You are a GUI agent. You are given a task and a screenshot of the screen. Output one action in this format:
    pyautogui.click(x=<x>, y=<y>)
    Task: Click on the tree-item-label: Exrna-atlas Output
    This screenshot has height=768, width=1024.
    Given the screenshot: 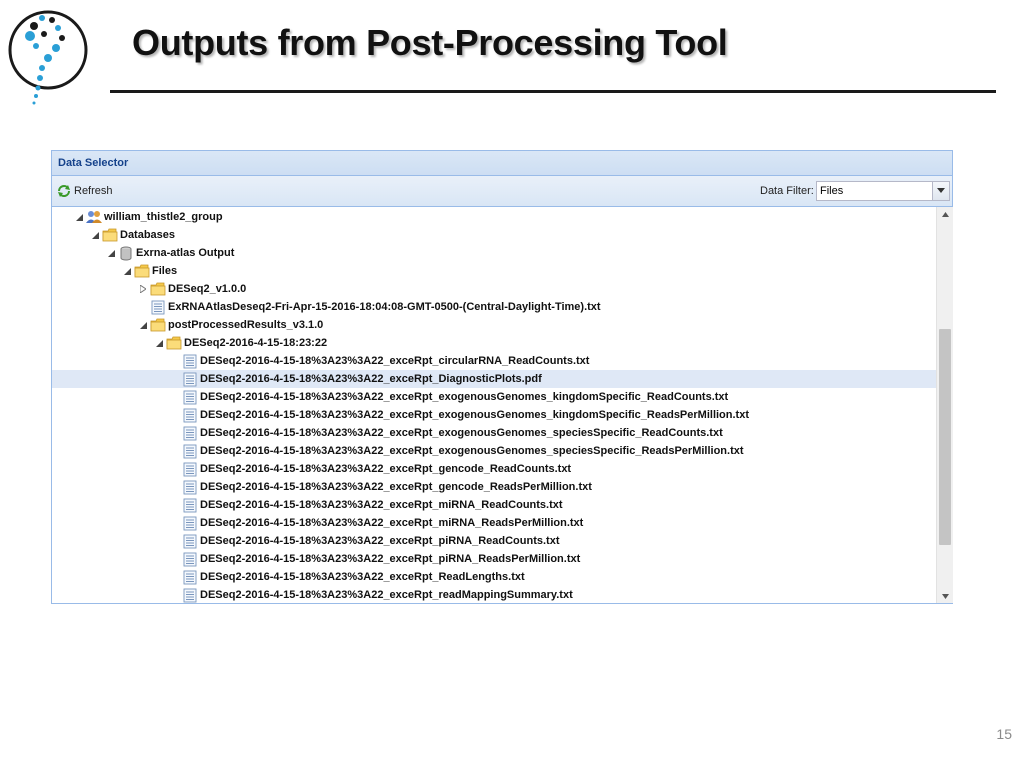 What is the action you would take?
    pyautogui.click(x=185, y=253)
    